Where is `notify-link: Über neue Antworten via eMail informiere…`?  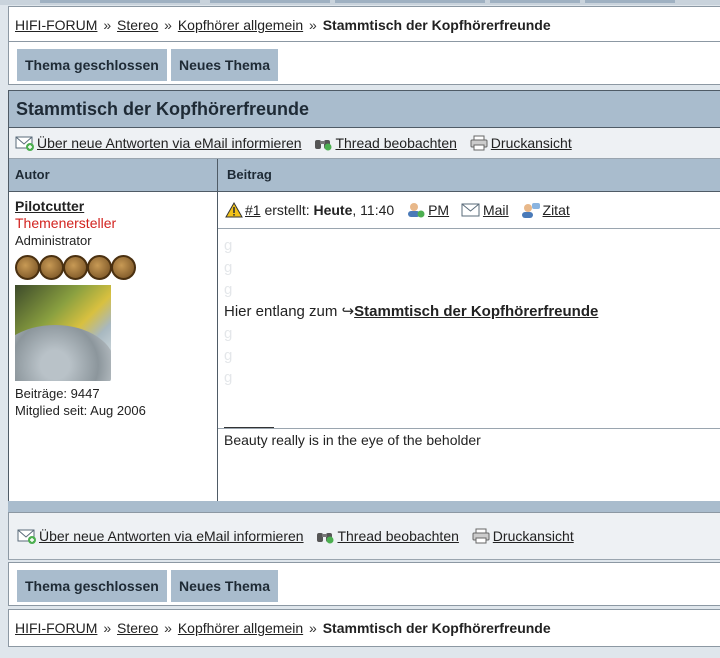
notify-link: Über neue Antworten via eMail informiere… is located at coordinates (158, 143).